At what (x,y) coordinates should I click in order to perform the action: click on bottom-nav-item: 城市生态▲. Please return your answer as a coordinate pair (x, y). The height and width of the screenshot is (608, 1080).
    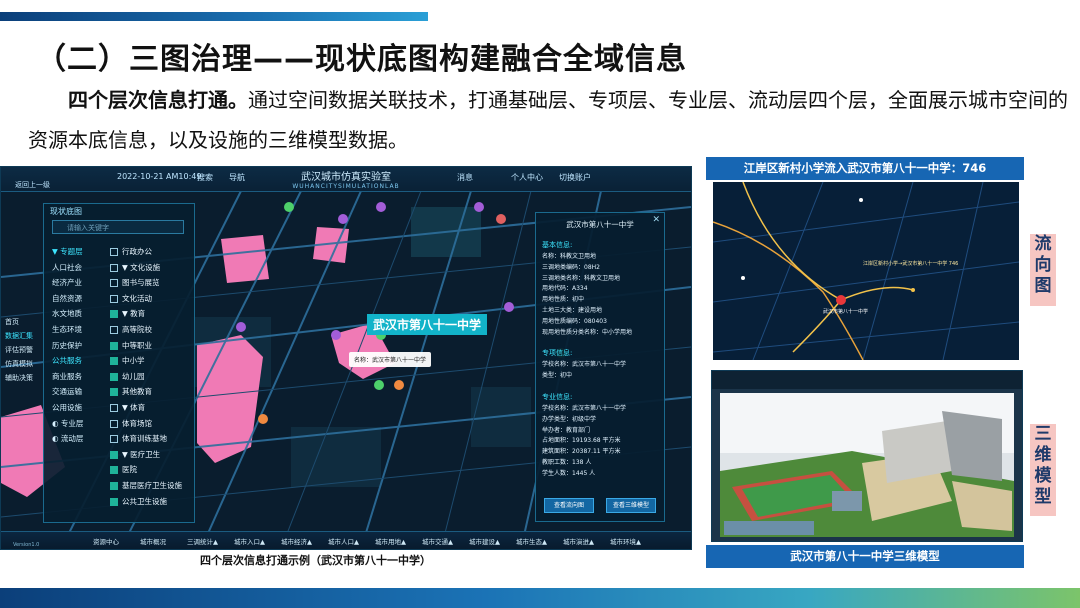
    Looking at the image, I should click on (531, 541).